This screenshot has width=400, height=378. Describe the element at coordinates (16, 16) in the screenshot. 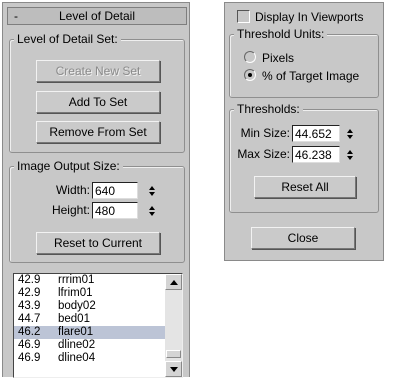

I see `collapse-icon: -` at that location.